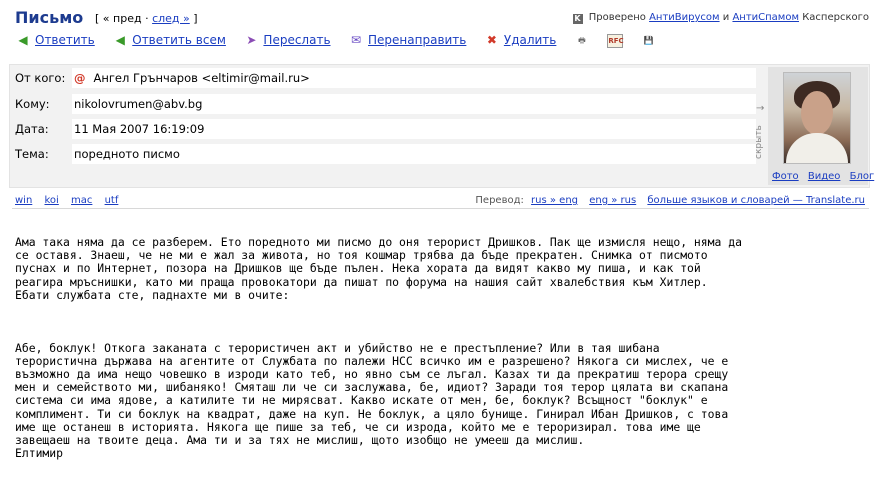 Image resolution: width=881 pixels, height=504 pixels. What do you see at coordinates (440, 208) in the screenshot?
I see `divider` at bounding box center [440, 208].